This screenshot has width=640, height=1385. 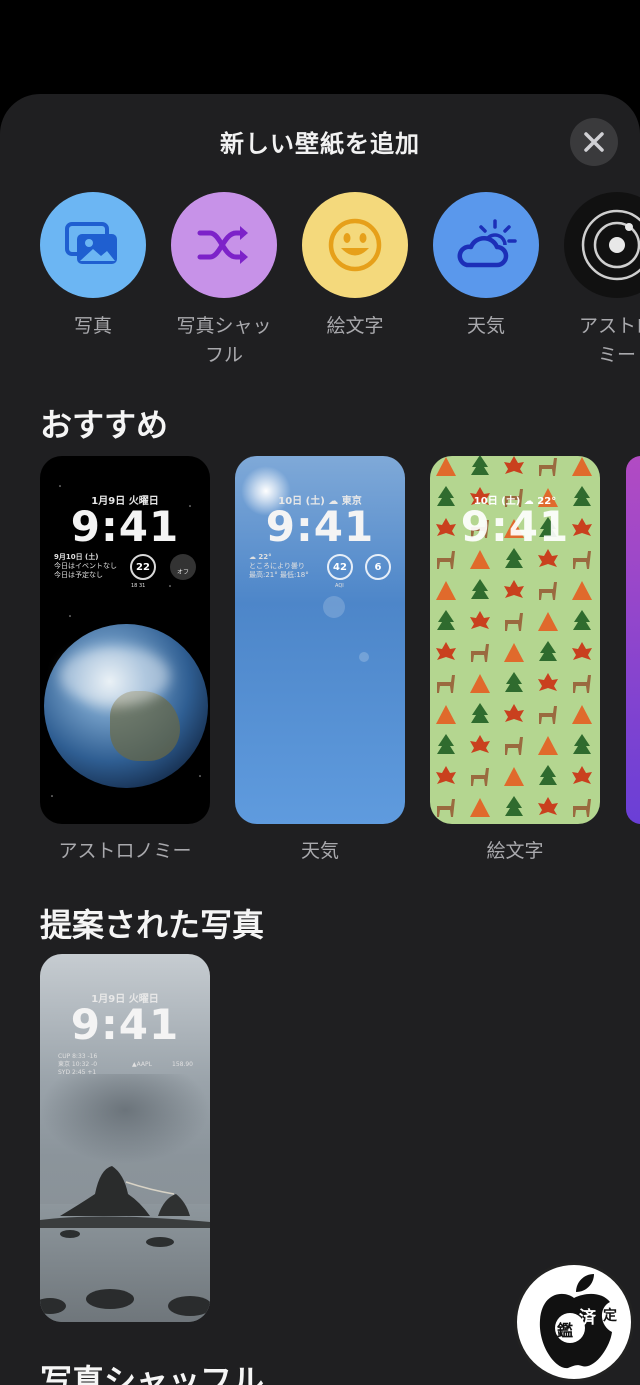 What do you see at coordinates (224, 326) in the screenshot?
I see `category-photo-shuffle-label-line1: 写真シャッ` at bounding box center [224, 326].